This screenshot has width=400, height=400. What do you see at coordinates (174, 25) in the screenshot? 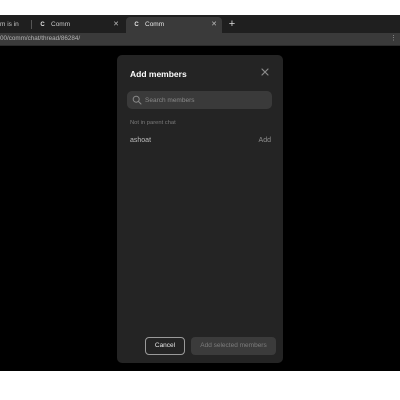
I see `tab-comm-active: C Comm ✕` at bounding box center [174, 25].